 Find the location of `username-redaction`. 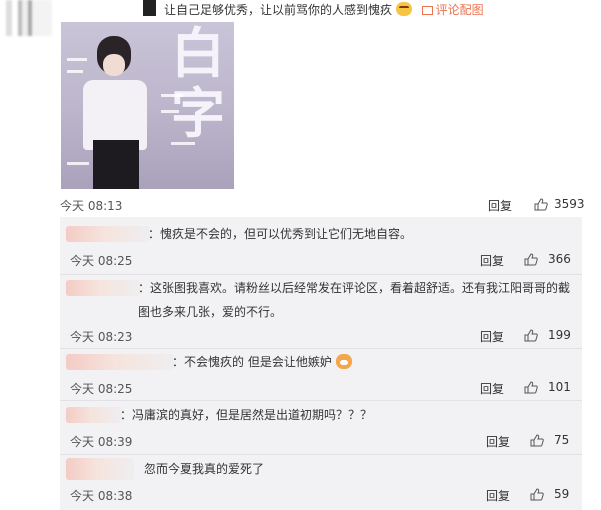

username-redaction is located at coordinates (149, 8).